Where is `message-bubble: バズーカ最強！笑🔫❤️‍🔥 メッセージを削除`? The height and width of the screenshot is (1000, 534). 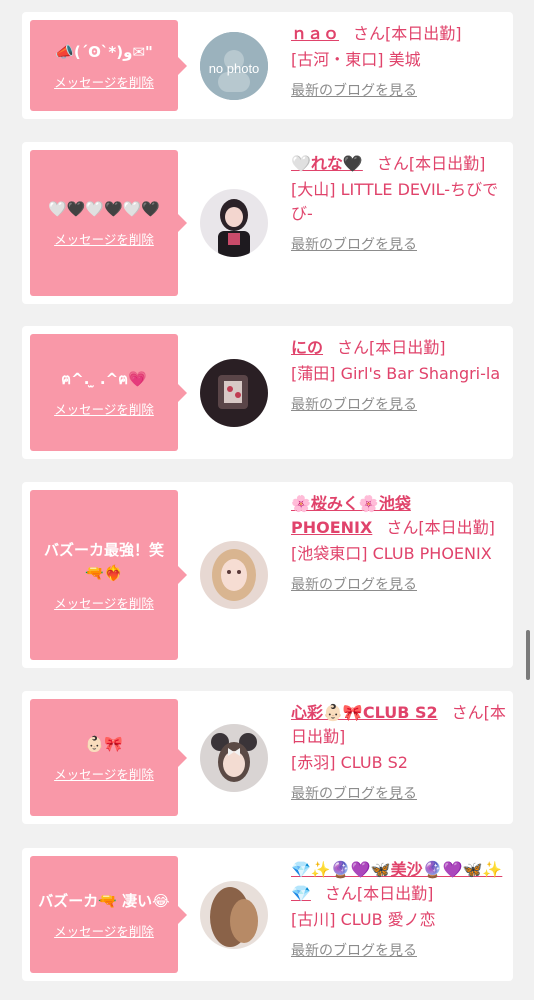 message-bubble: バズーカ最強！笑🔫❤️‍🔥 メッセージを削除 is located at coordinates (108, 575).